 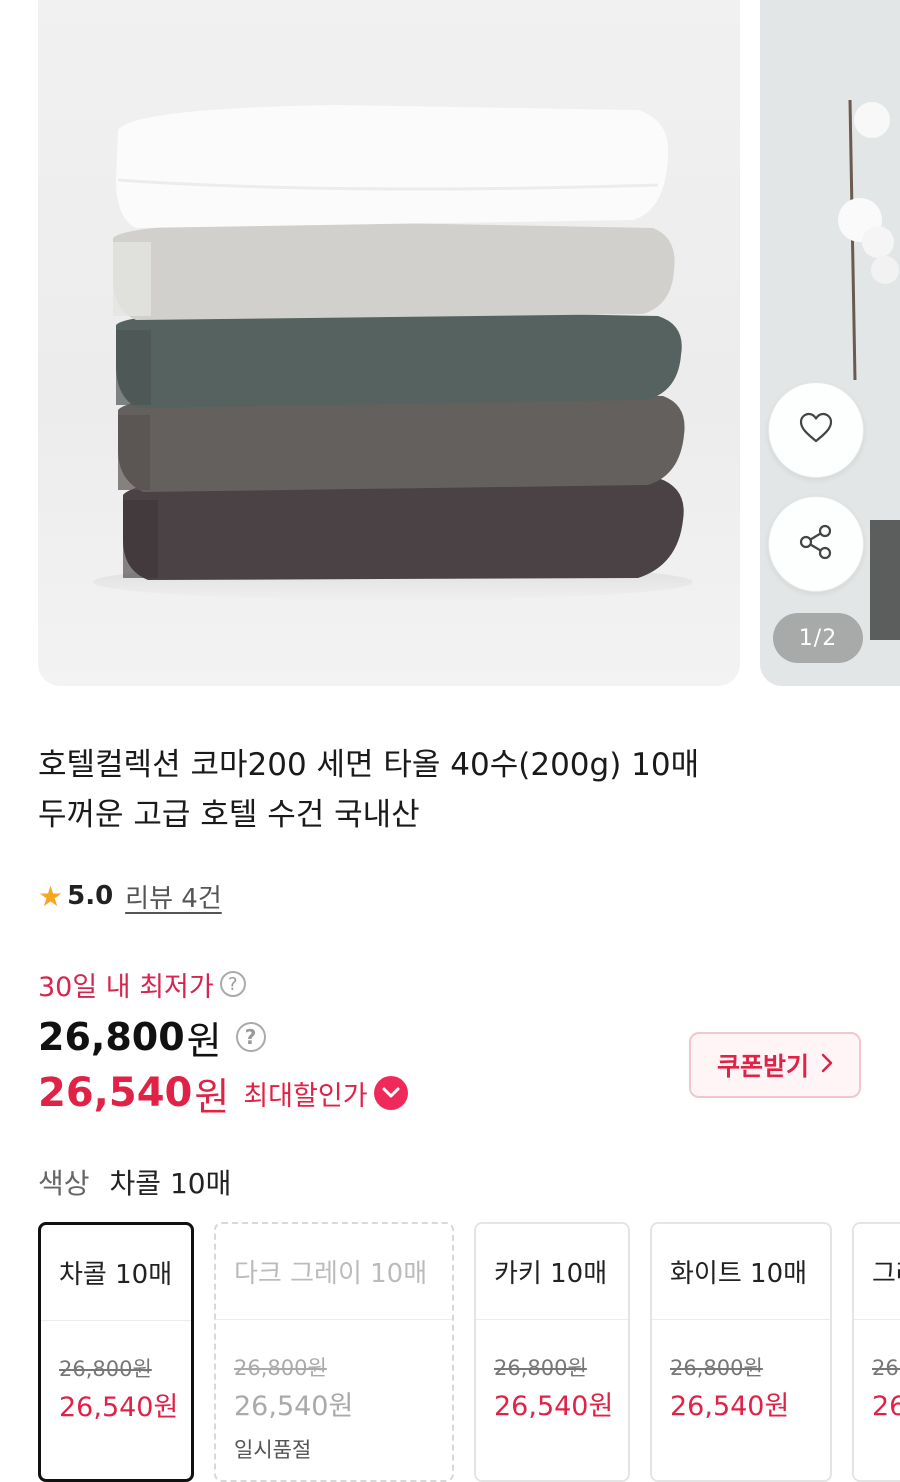 I want to click on original-price-amount: 26,800, so click(x=111, y=1037).